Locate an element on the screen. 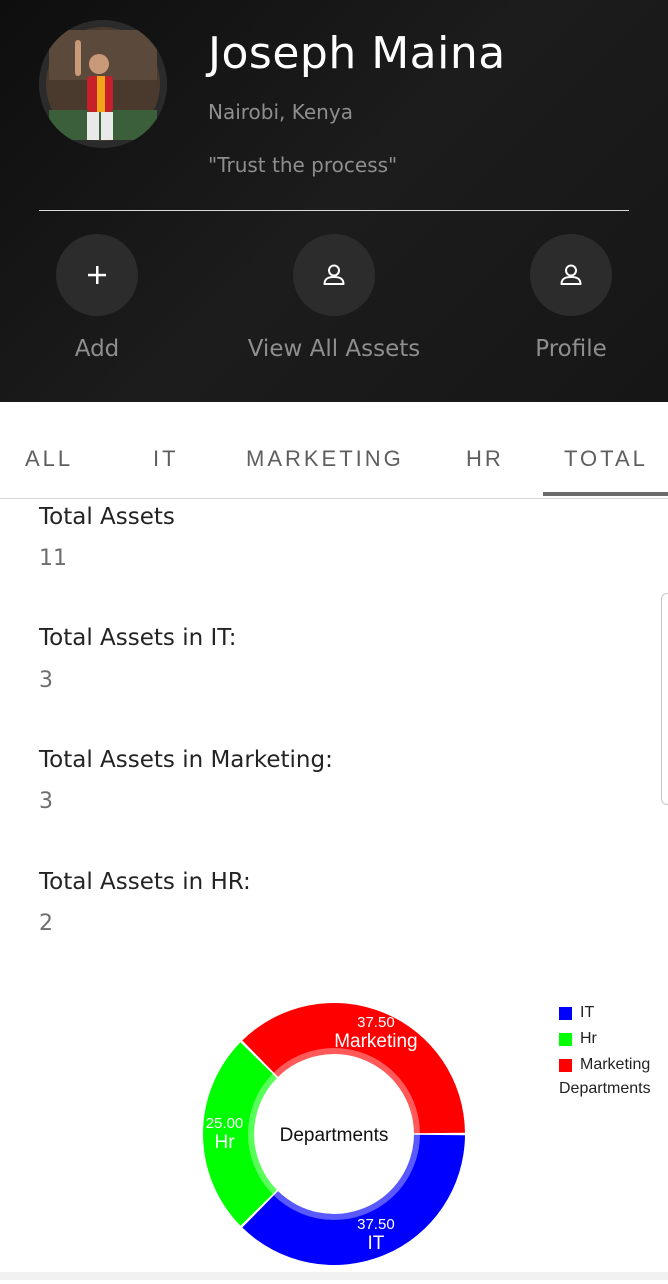  department-tabs: ALL IT MARKETING HR TOTAL is located at coordinates (334, 450).